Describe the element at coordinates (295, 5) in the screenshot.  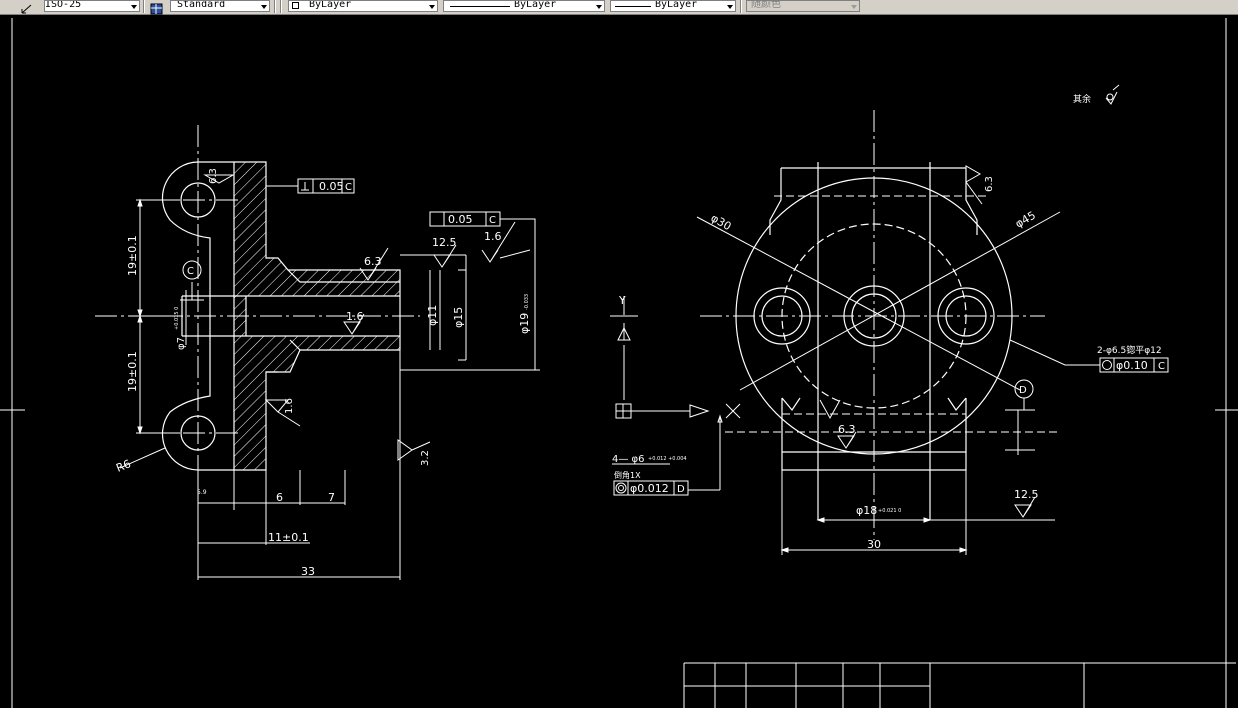
I see `color-swatch-icon` at that location.